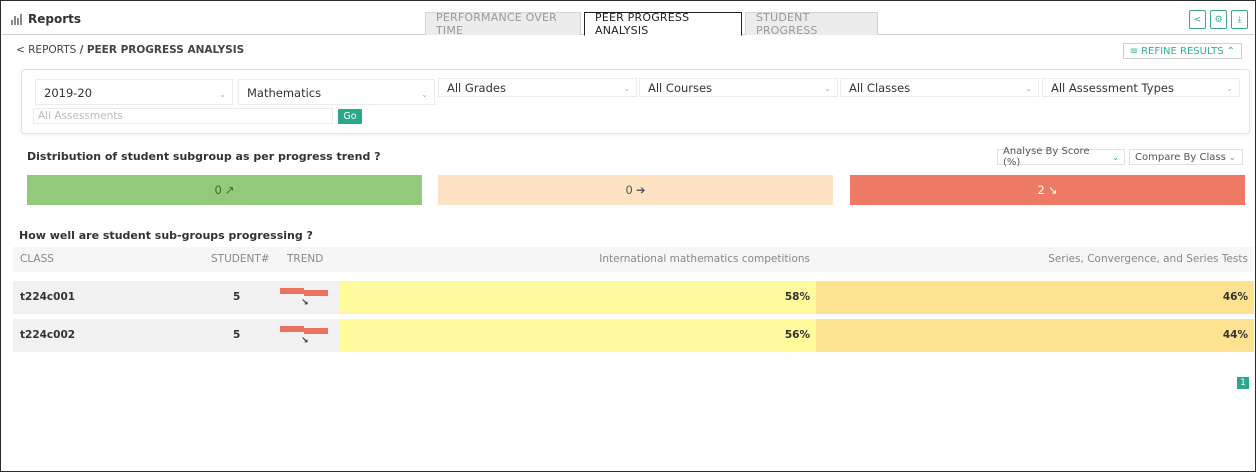  Describe the element at coordinates (577, 335) in the screenshot. I see `score-cell: 56%` at that location.